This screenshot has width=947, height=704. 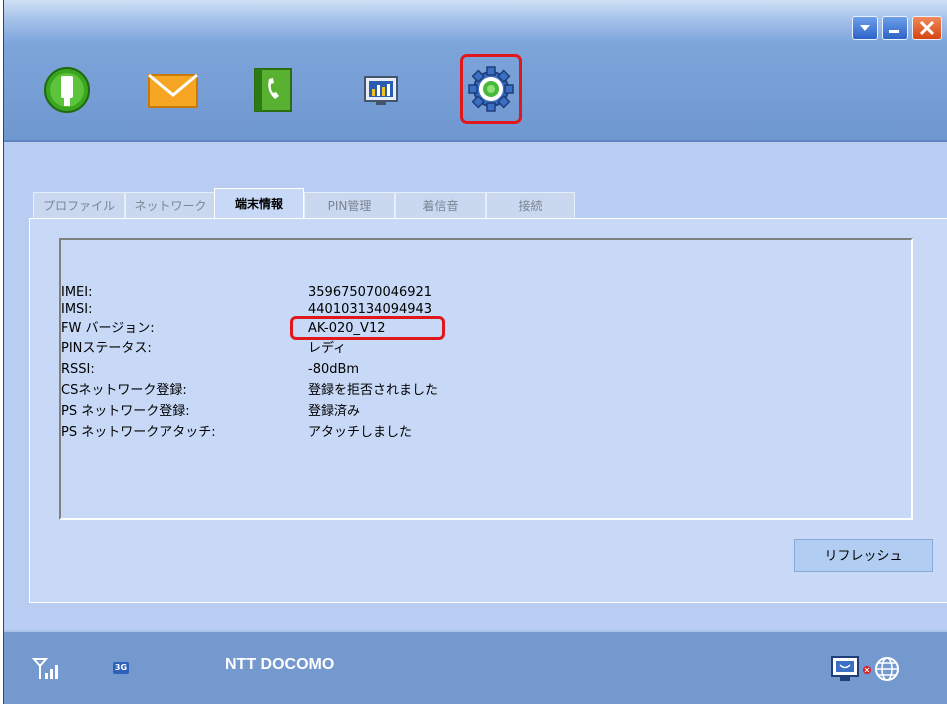 I want to click on tab-network: ネットワーク, so click(x=170, y=205).